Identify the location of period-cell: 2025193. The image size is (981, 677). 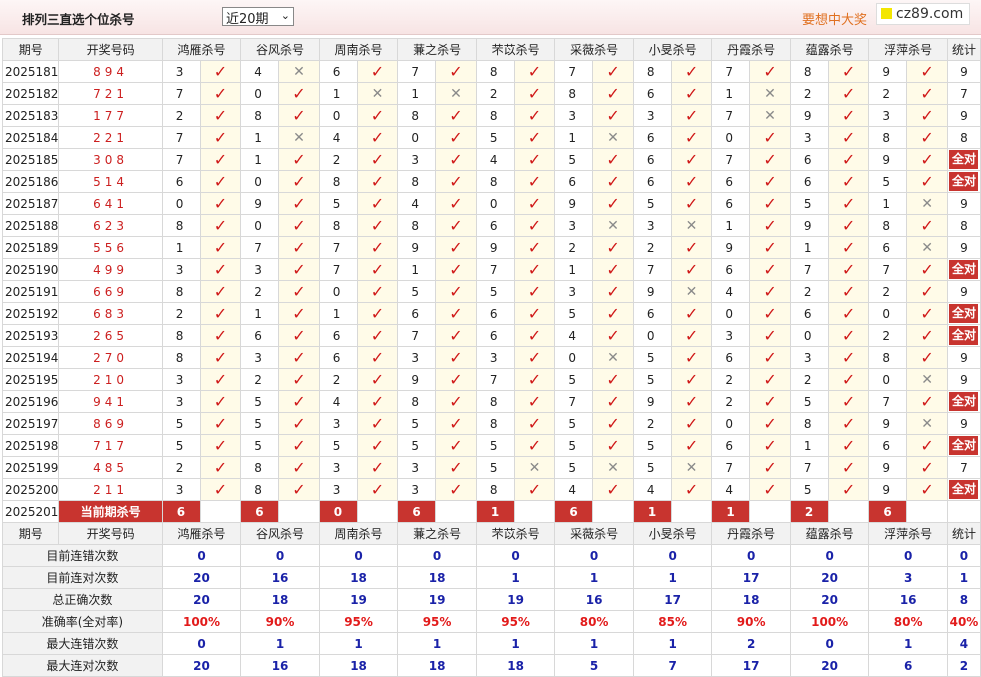
(30, 335).